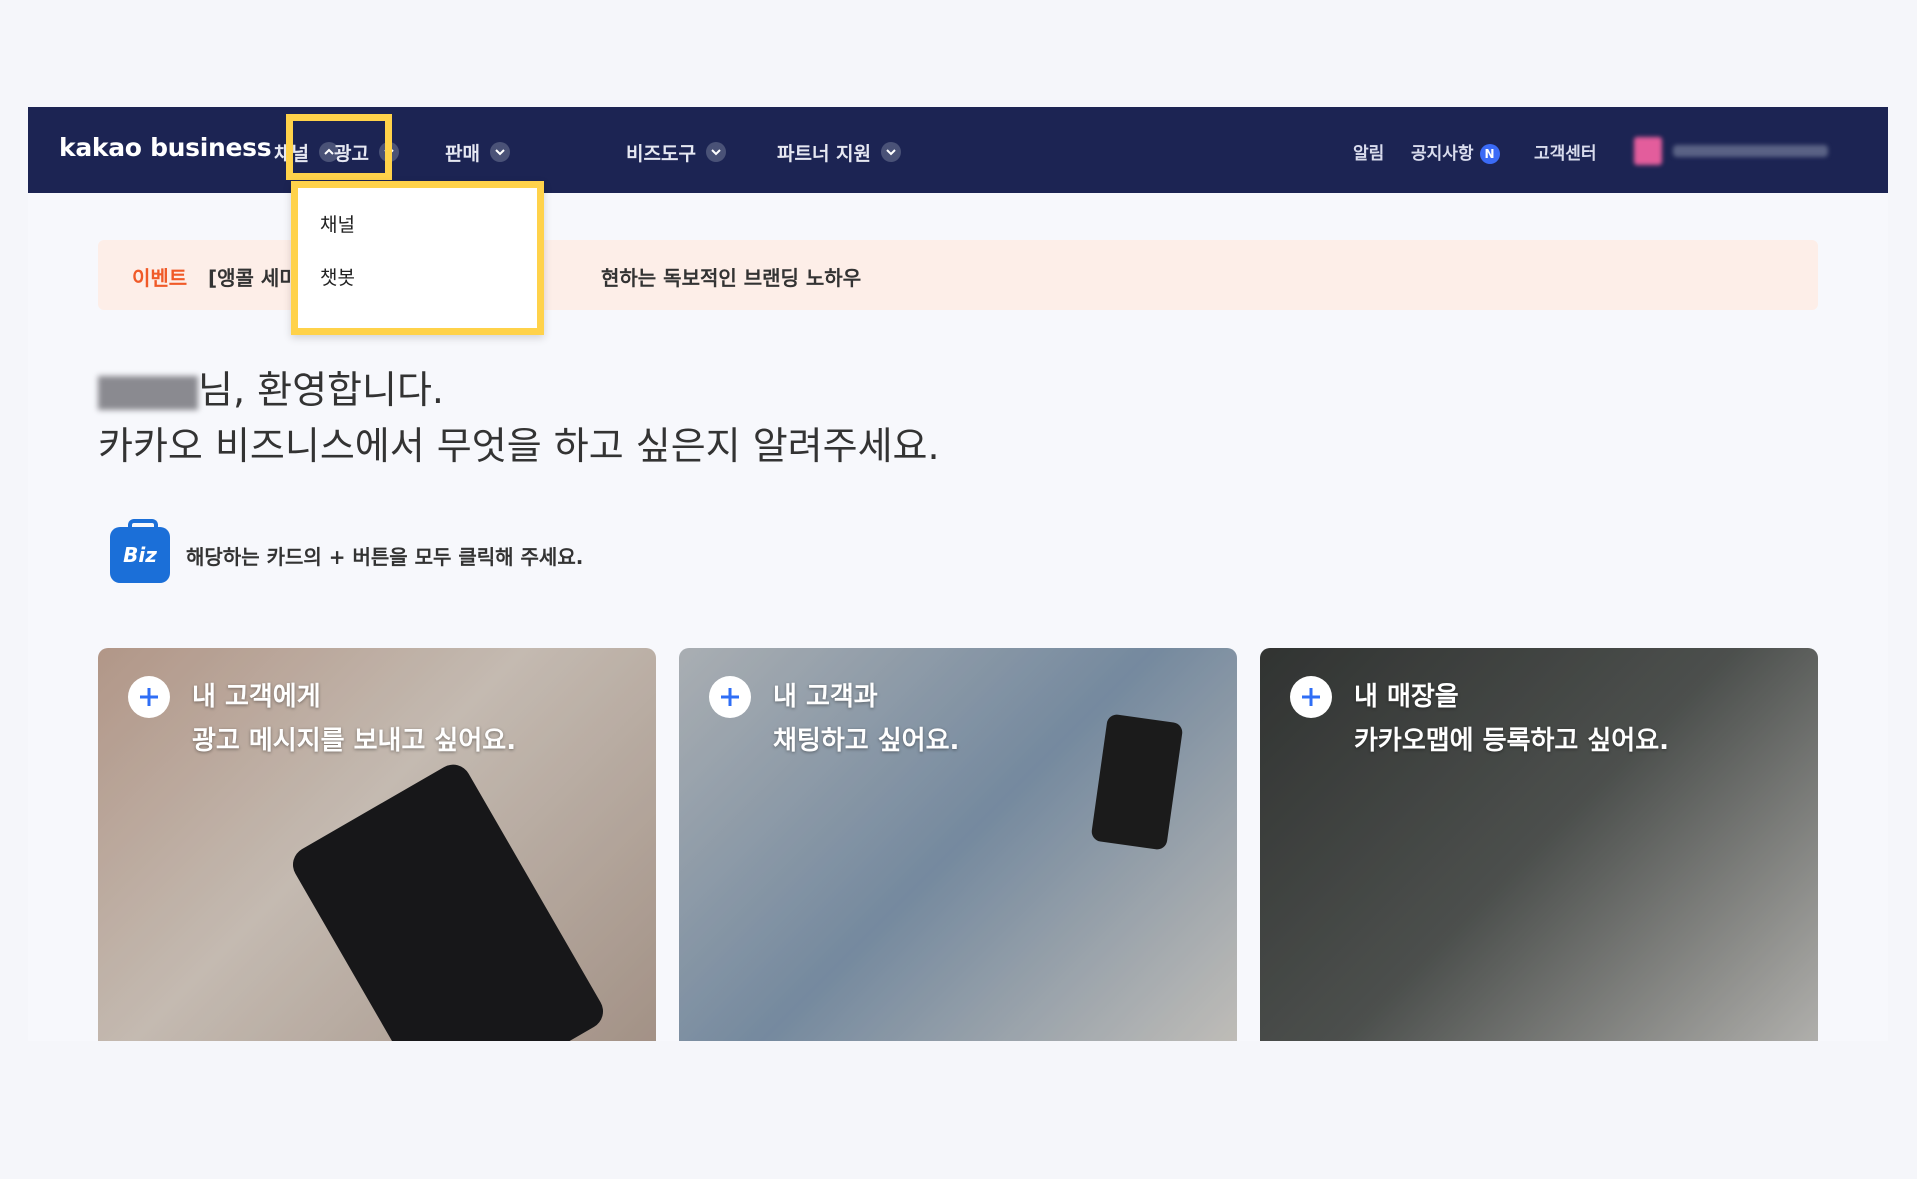 This screenshot has height=1179, width=1917. Describe the element at coordinates (385, 556) in the screenshot. I see `hint-text: 해당하는 카드의 + 버튼을 모두 클릭해 주세요.` at that location.